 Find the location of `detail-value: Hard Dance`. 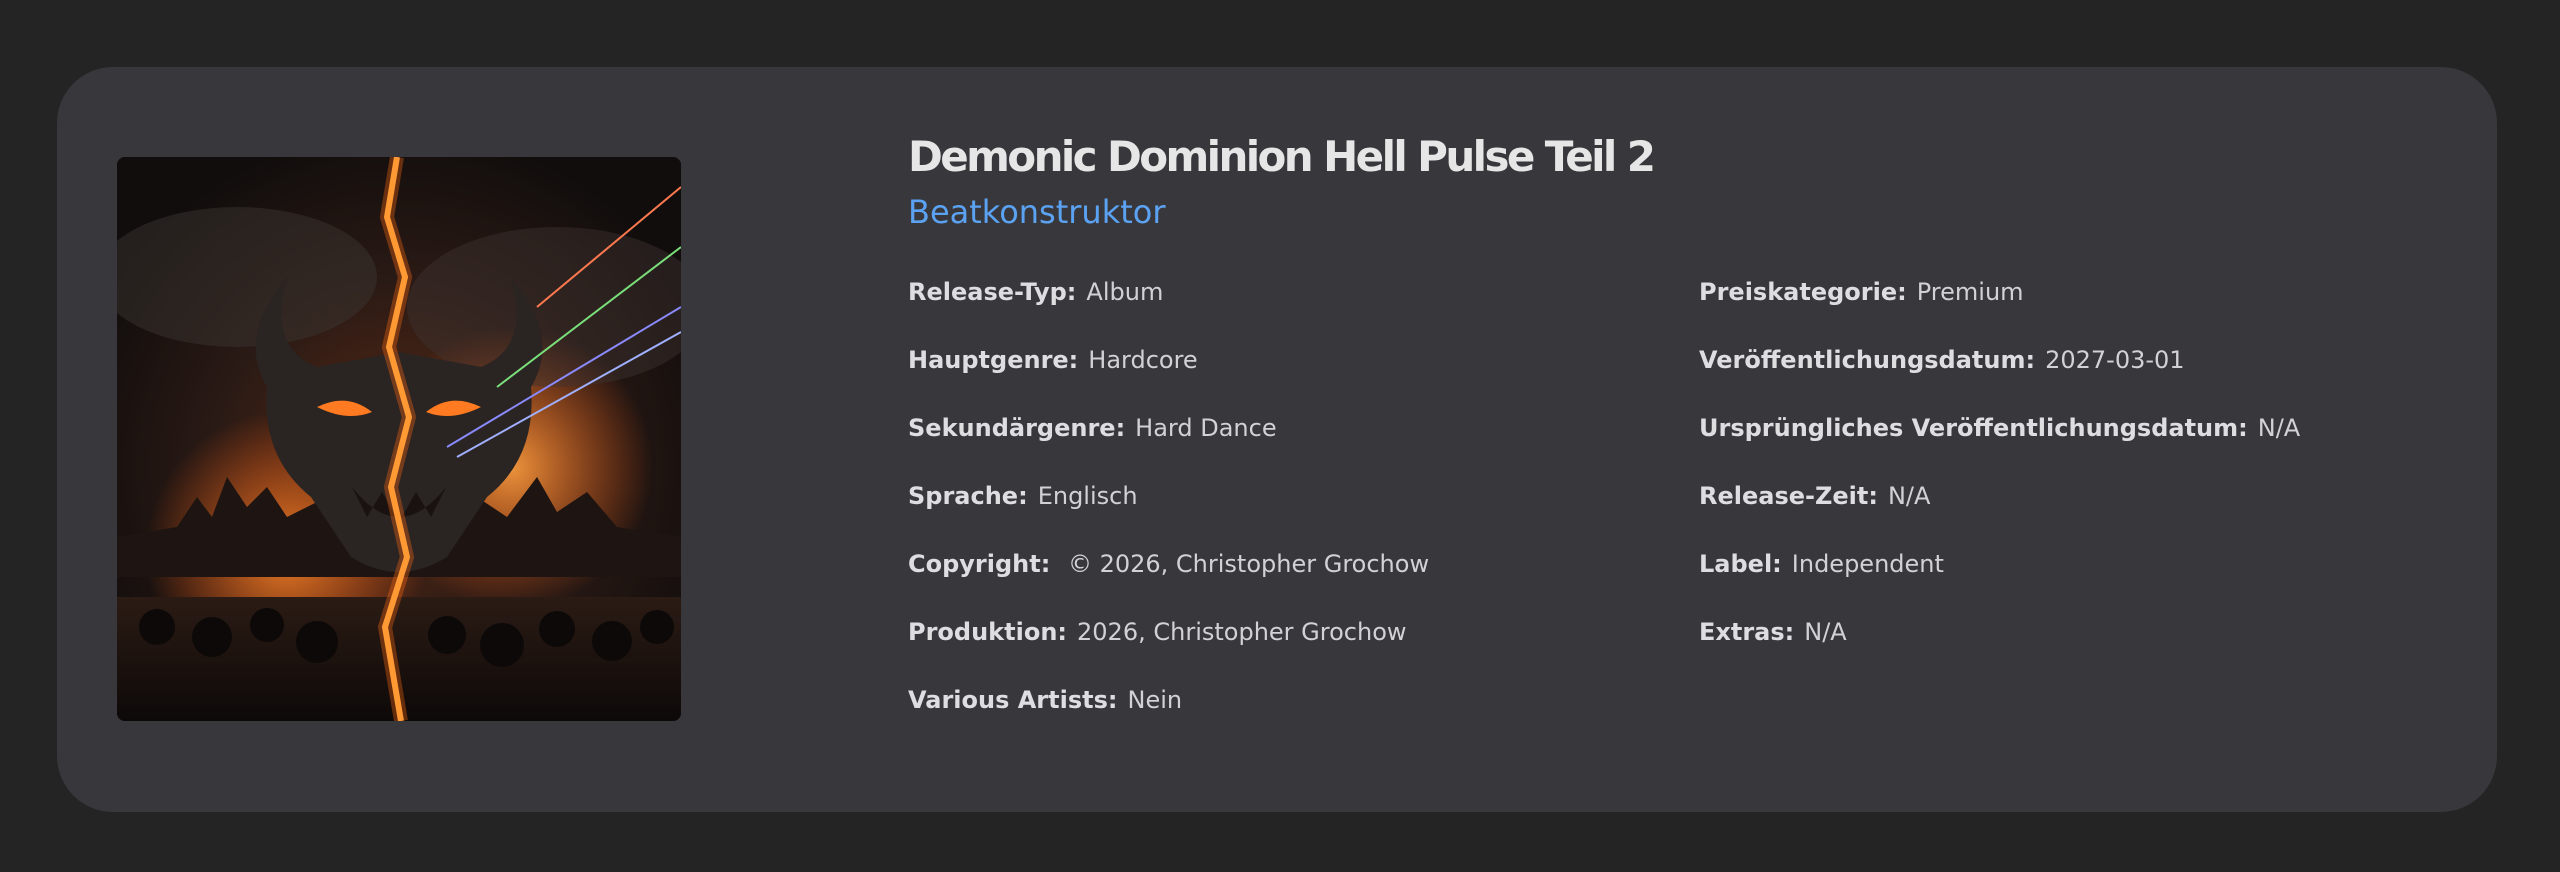

detail-value: Hard Dance is located at coordinates (1206, 428).